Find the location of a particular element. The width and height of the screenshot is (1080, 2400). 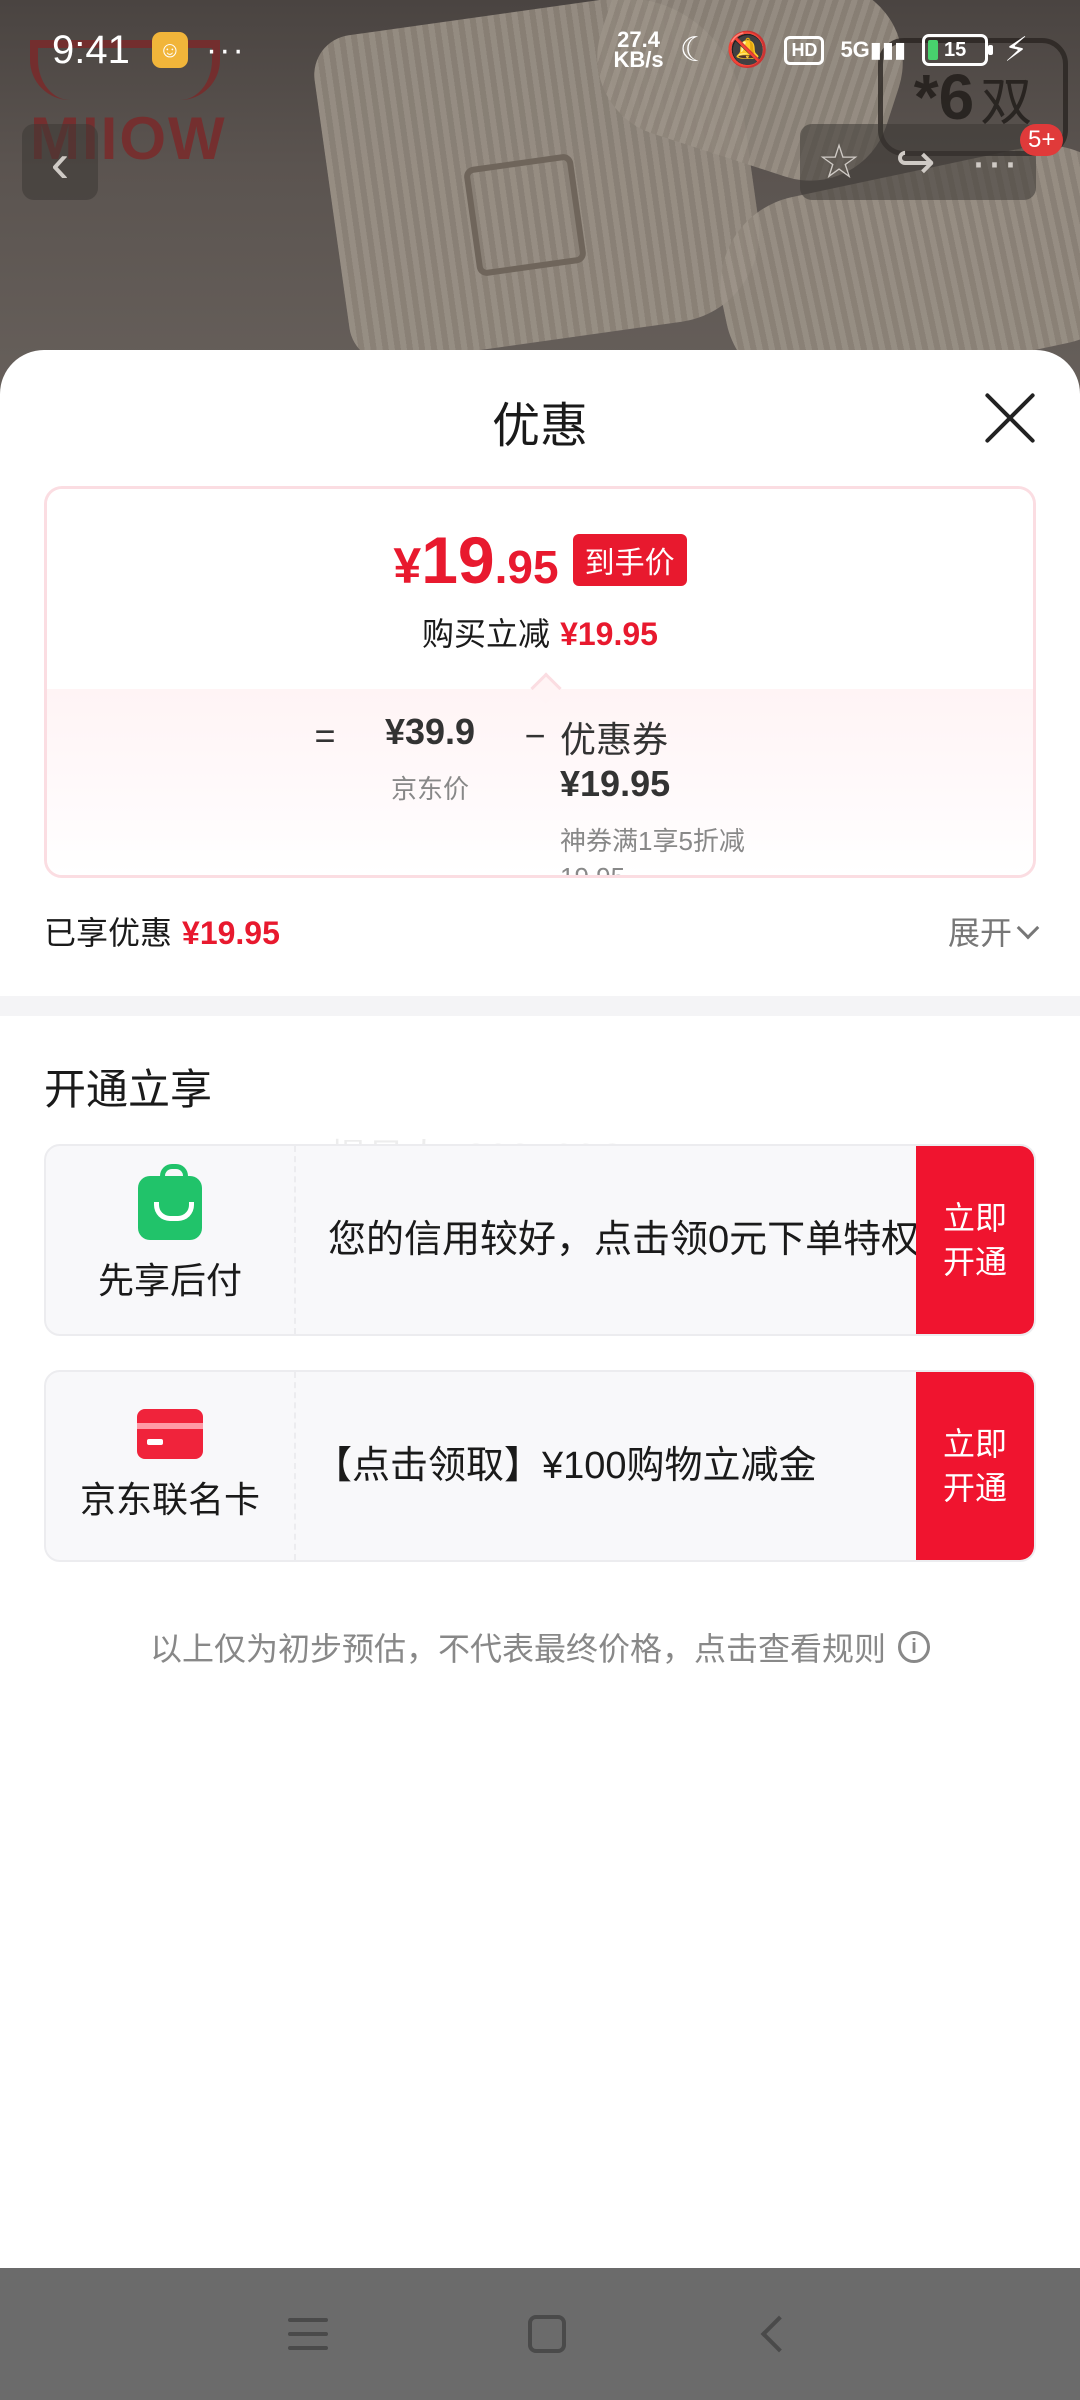

shopping-bag-icon is located at coordinates (170, 1202).